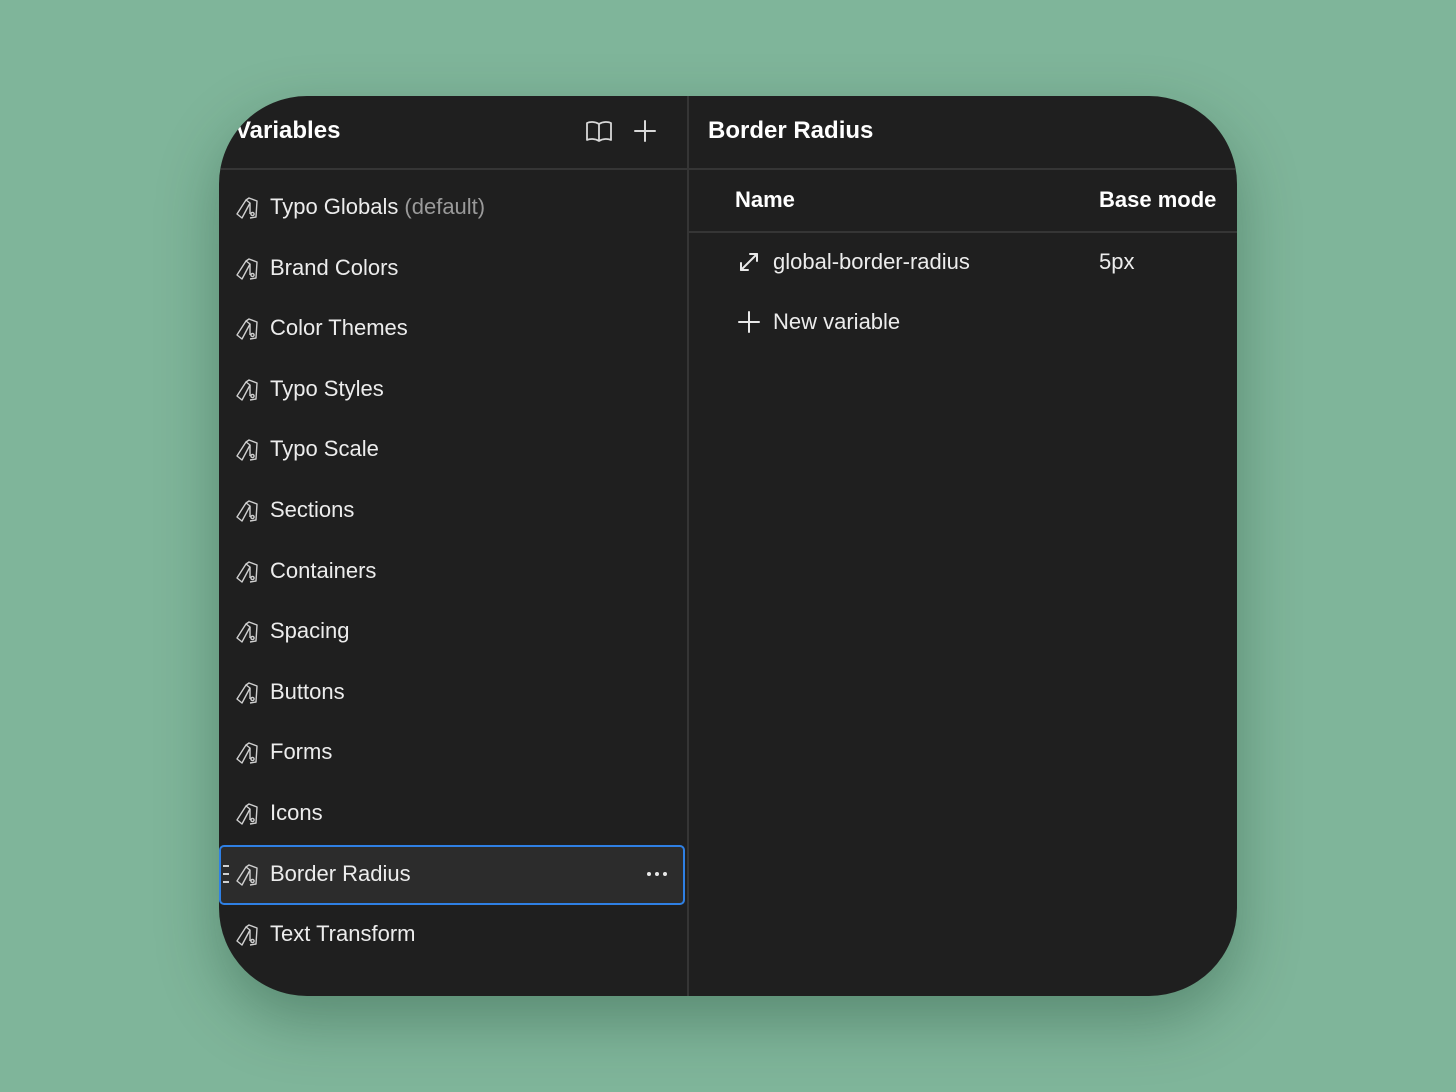 The width and height of the screenshot is (1456, 1092). I want to click on collection-name: Sections, so click(312, 509).